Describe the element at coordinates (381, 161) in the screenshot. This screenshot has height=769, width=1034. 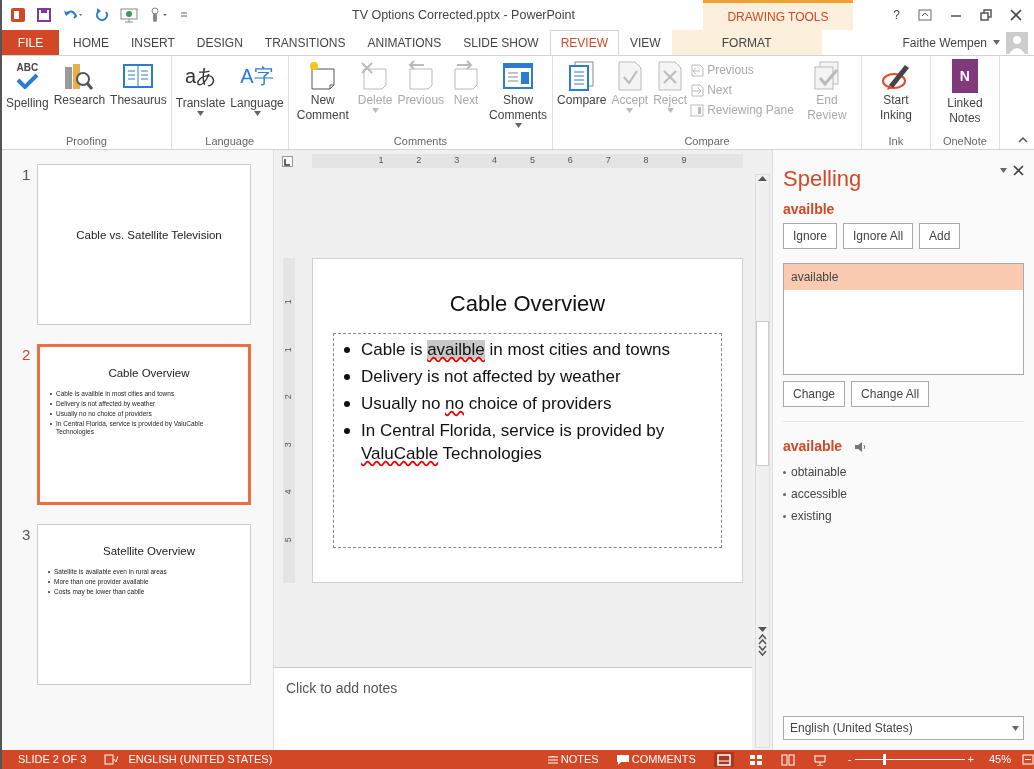
I see `ruler-number: 1` at that location.